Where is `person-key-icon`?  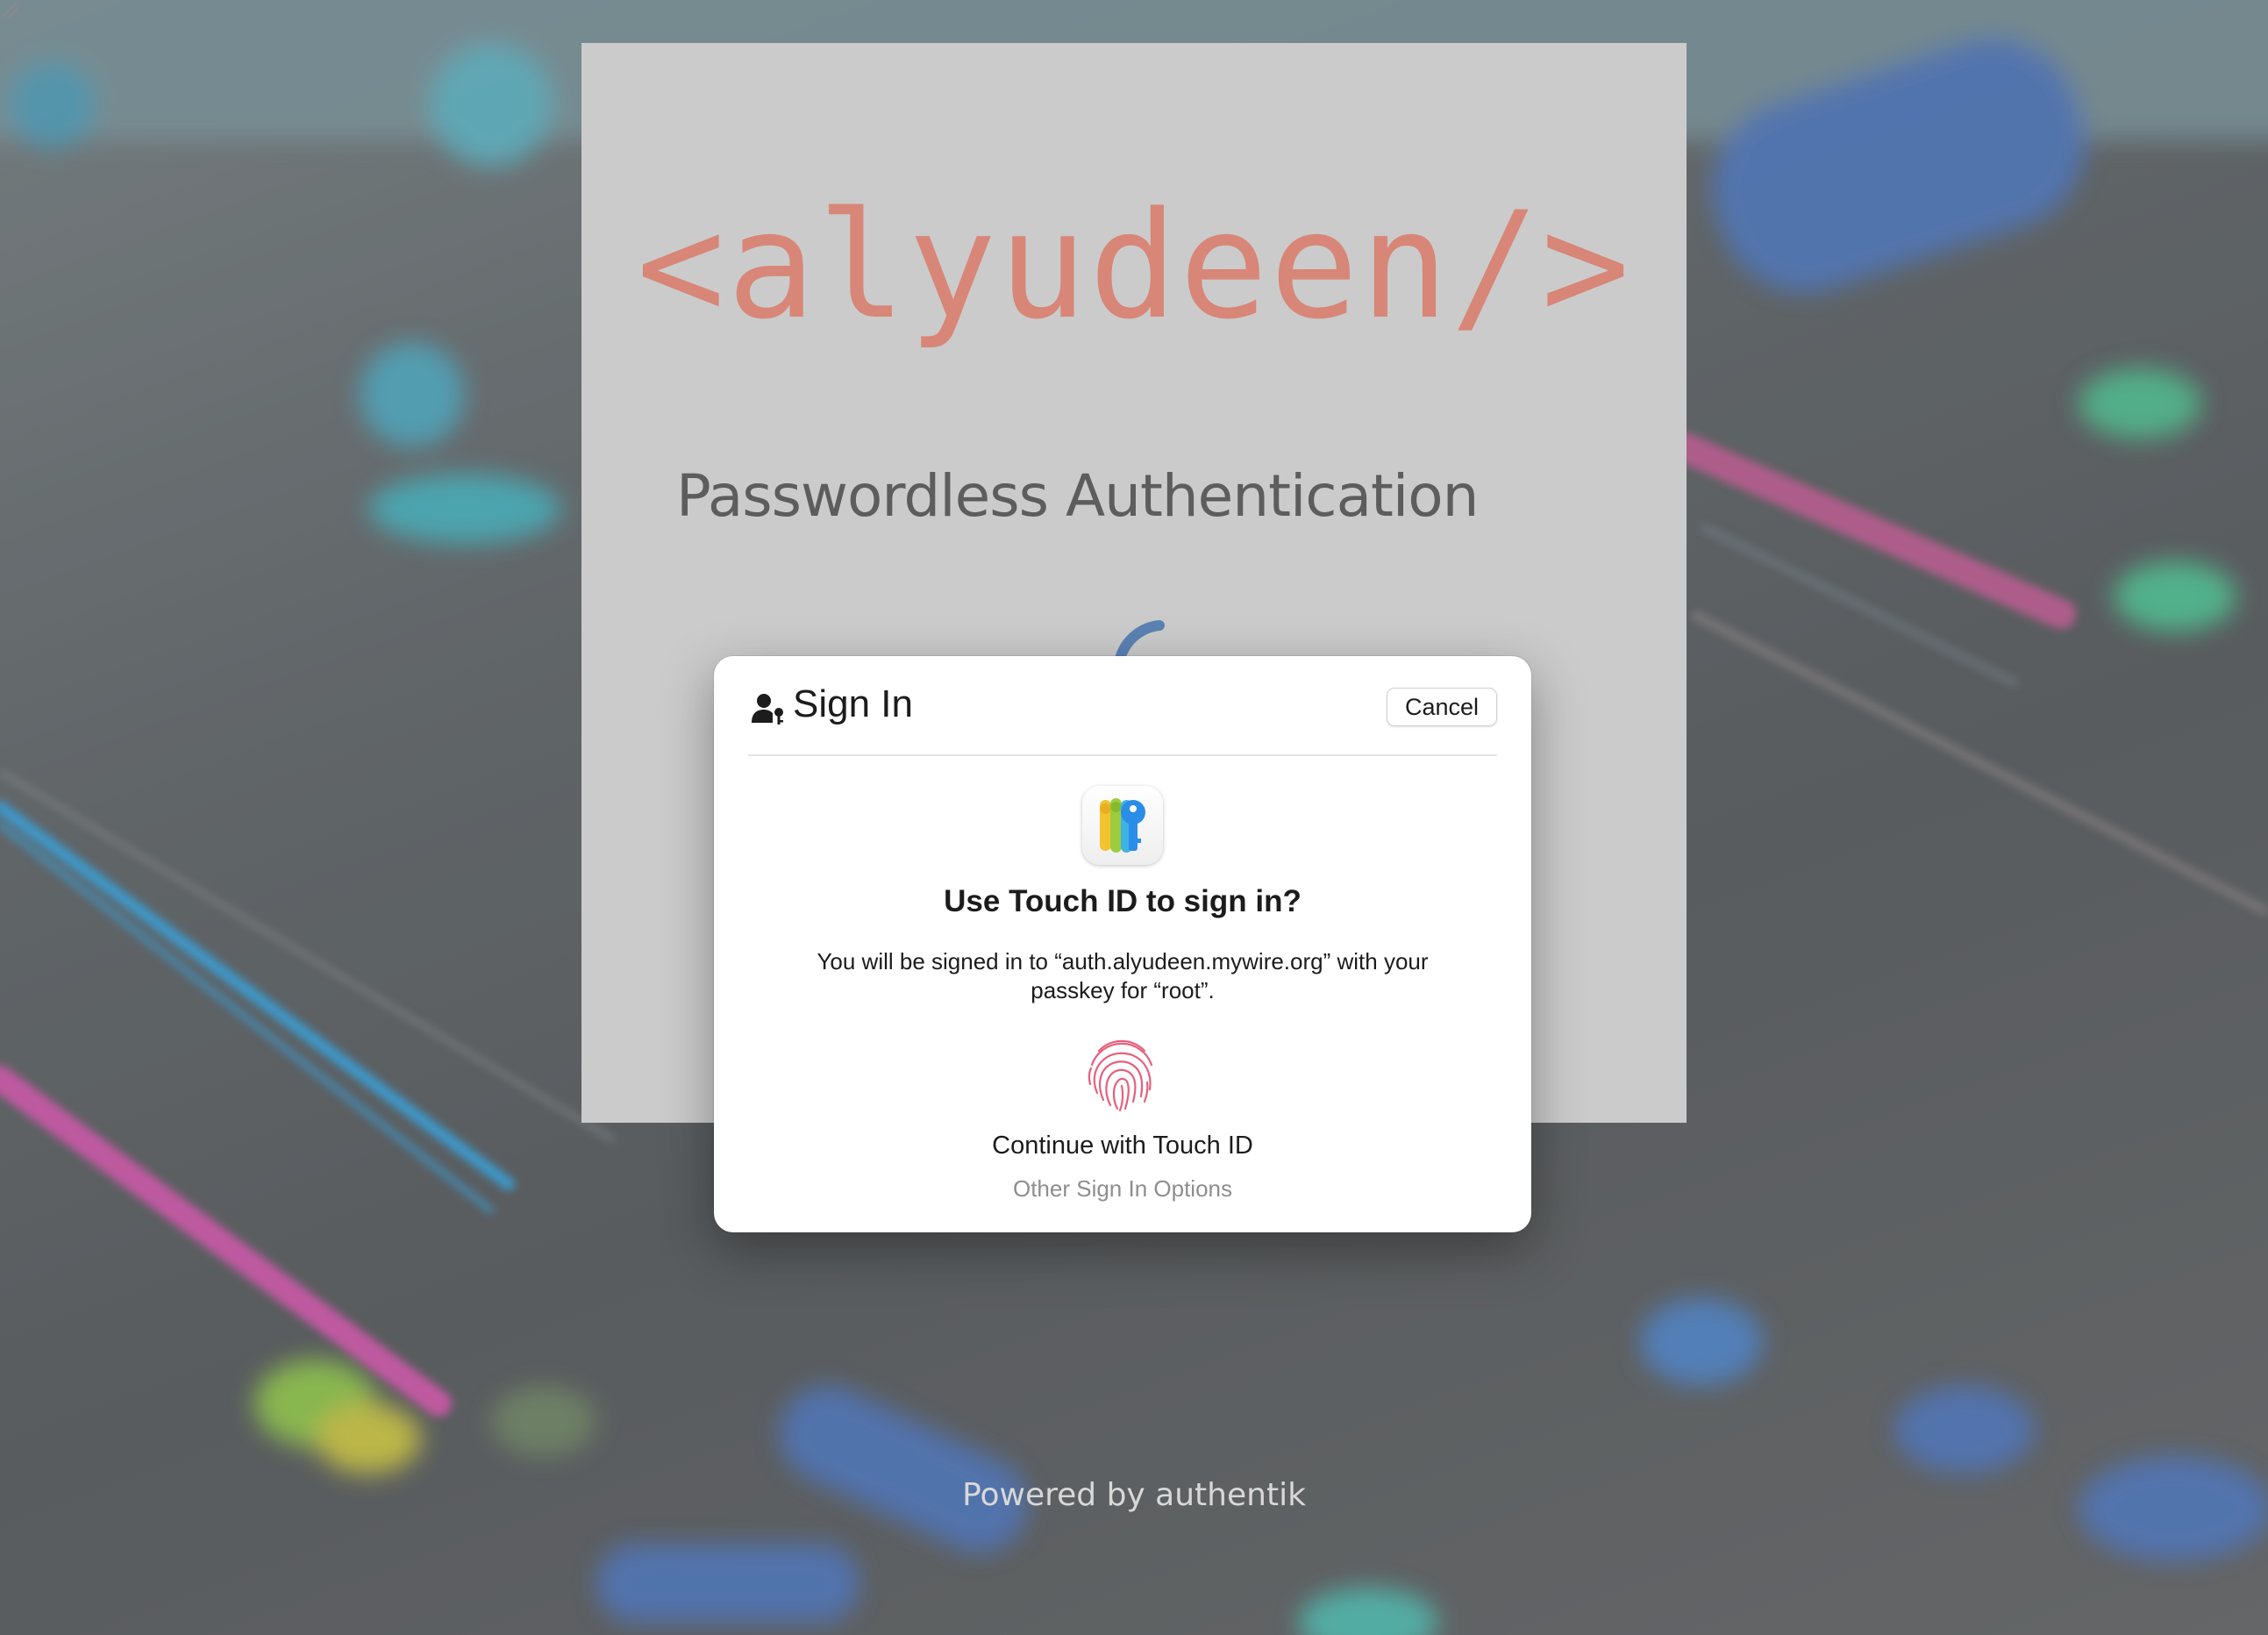
person-key-icon is located at coordinates (767, 709).